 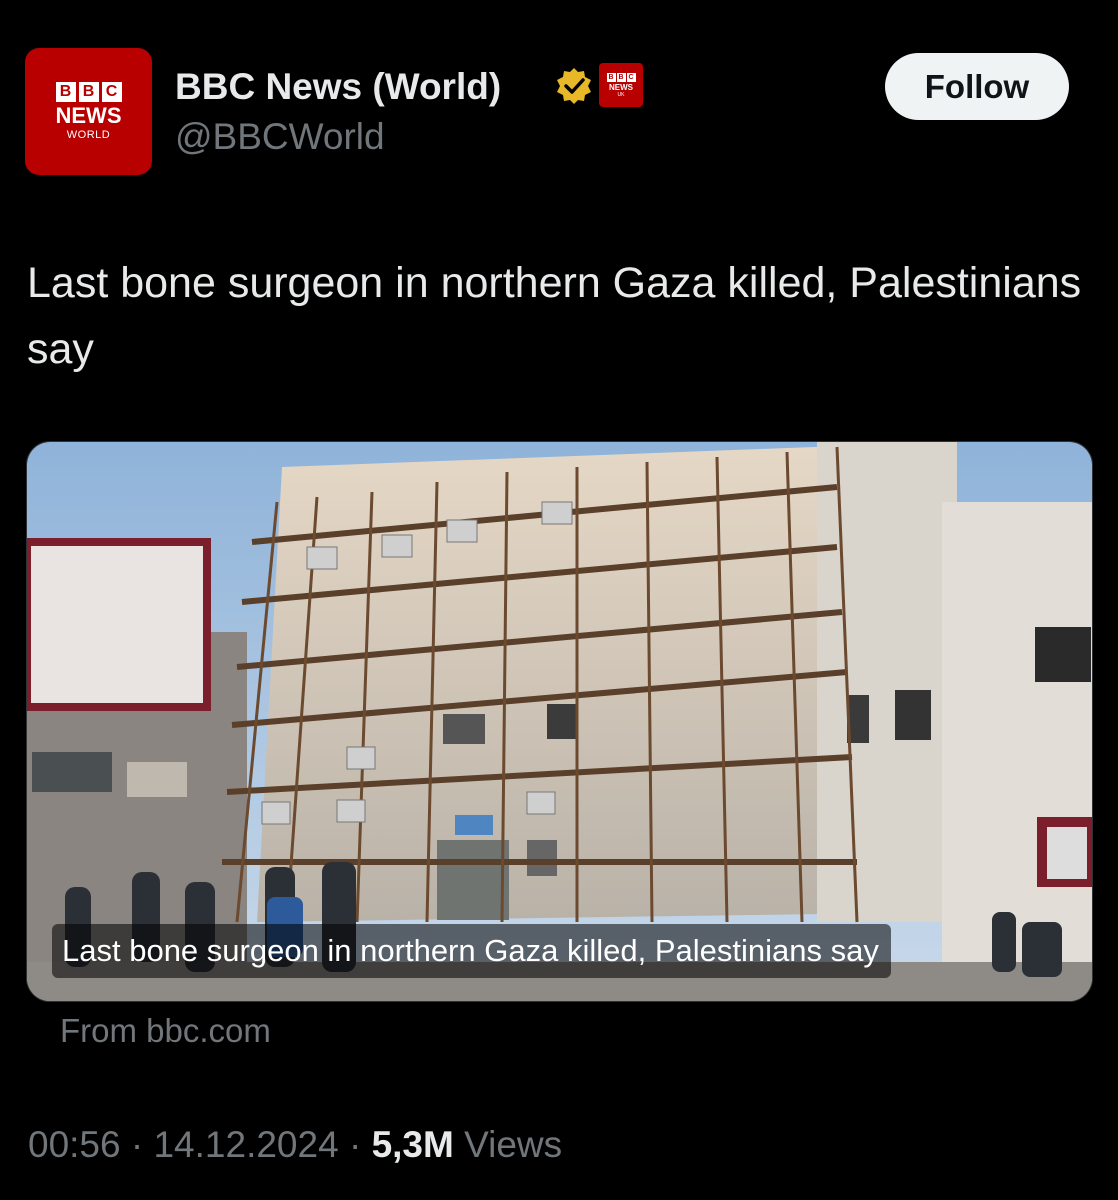 I want to click on affiliate-badge-blocks: B B C, so click(x=621, y=77).